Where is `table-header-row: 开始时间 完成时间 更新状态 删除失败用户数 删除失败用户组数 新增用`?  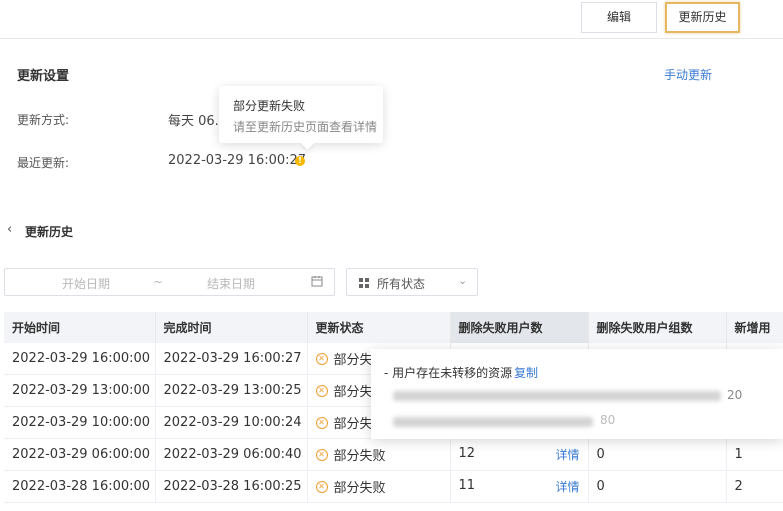
table-header-row: 开始时间 完成时间 更新状态 删除失败用户数 删除失败用户组数 新增用 is located at coordinates (393, 327).